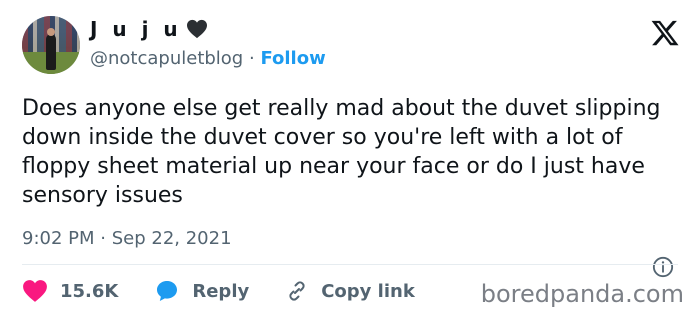 The image size is (700, 318). I want to click on author-display-name: J u j u, so click(136, 29).